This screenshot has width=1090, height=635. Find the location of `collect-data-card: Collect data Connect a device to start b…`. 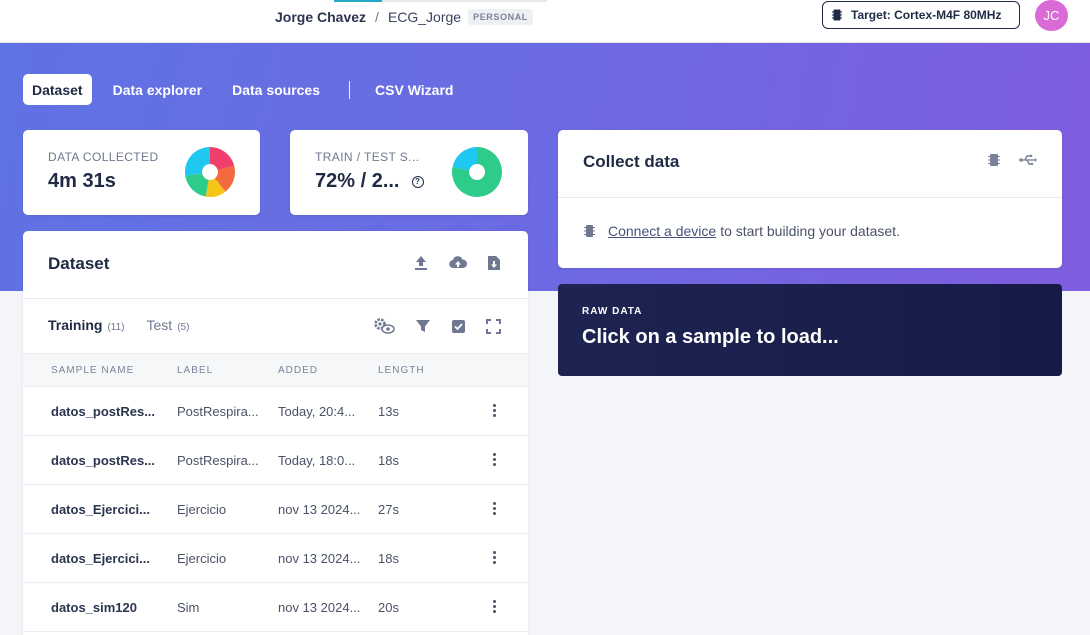

collect-data-card: Collect data Connect a device to start b… is located at coordinates (810, 199).